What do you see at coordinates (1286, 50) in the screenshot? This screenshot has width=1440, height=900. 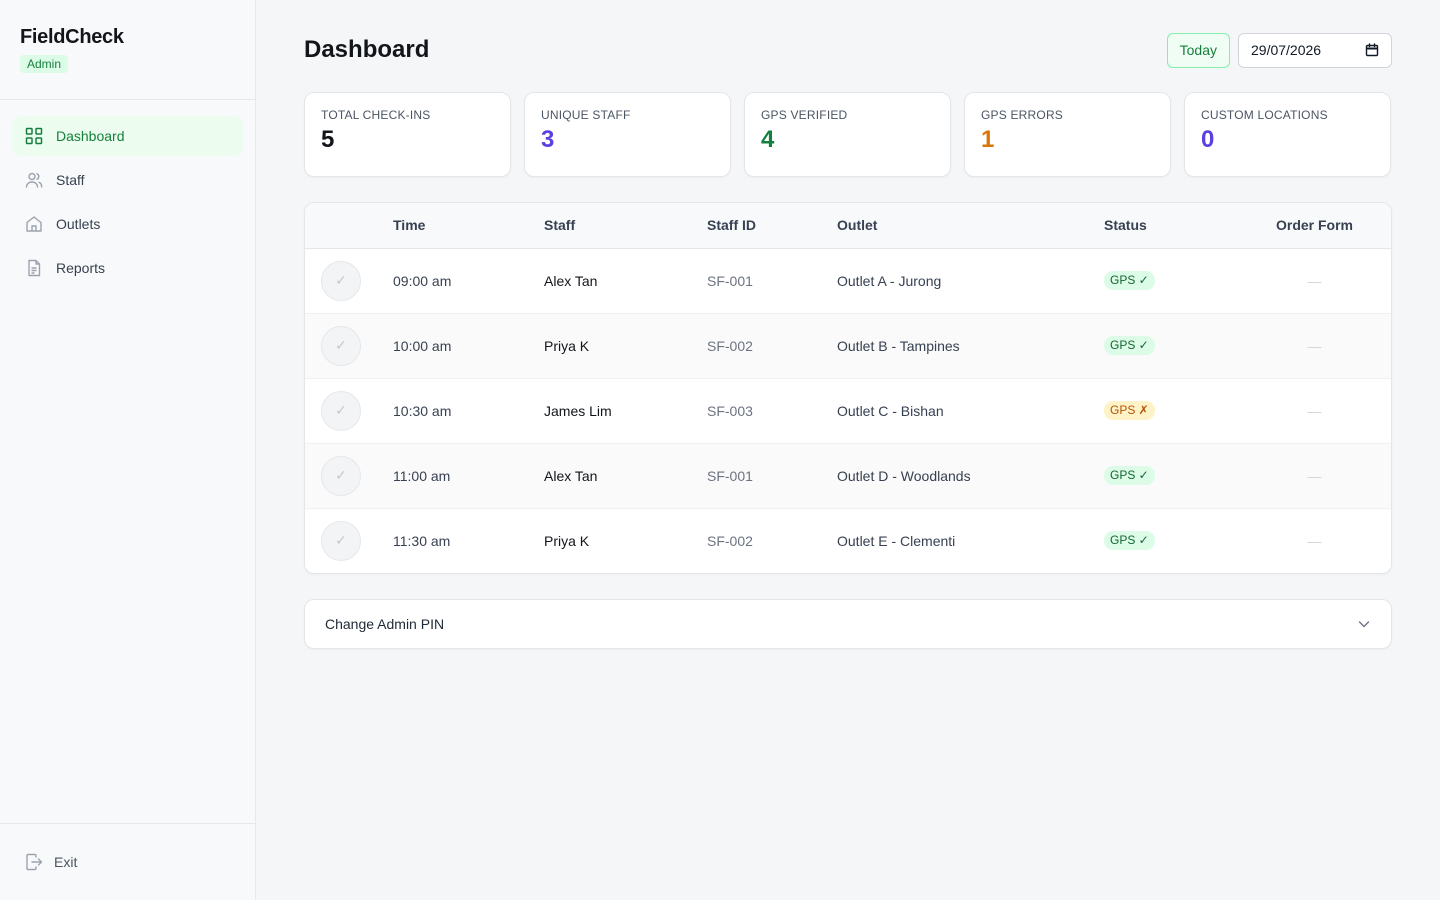 I see `date-value: 29/07/2026` at bounding box center [1286, 50].